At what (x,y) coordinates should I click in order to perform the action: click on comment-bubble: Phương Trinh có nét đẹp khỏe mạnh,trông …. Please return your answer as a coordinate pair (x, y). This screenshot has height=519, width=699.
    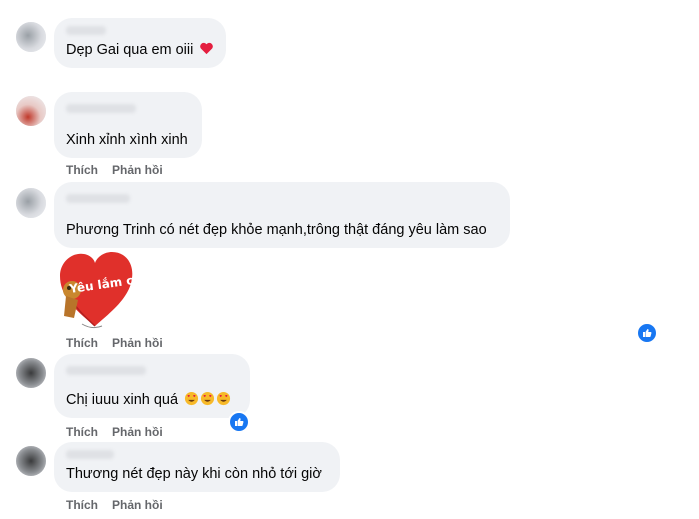
    Looking at the image, I should click on (282, 215).